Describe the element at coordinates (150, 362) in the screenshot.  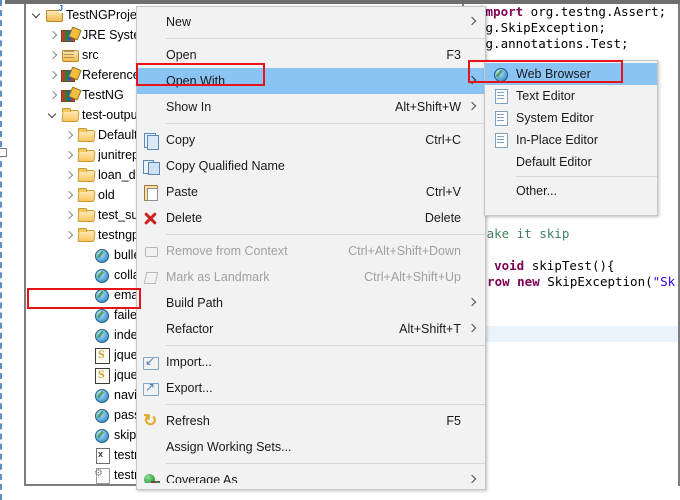
I see `import-icon` at that location.